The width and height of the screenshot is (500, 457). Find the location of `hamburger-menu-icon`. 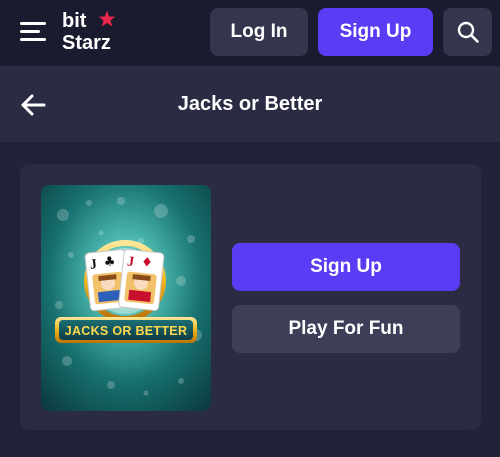

hamburger-menu-icon is located at coordinates (33, 32).